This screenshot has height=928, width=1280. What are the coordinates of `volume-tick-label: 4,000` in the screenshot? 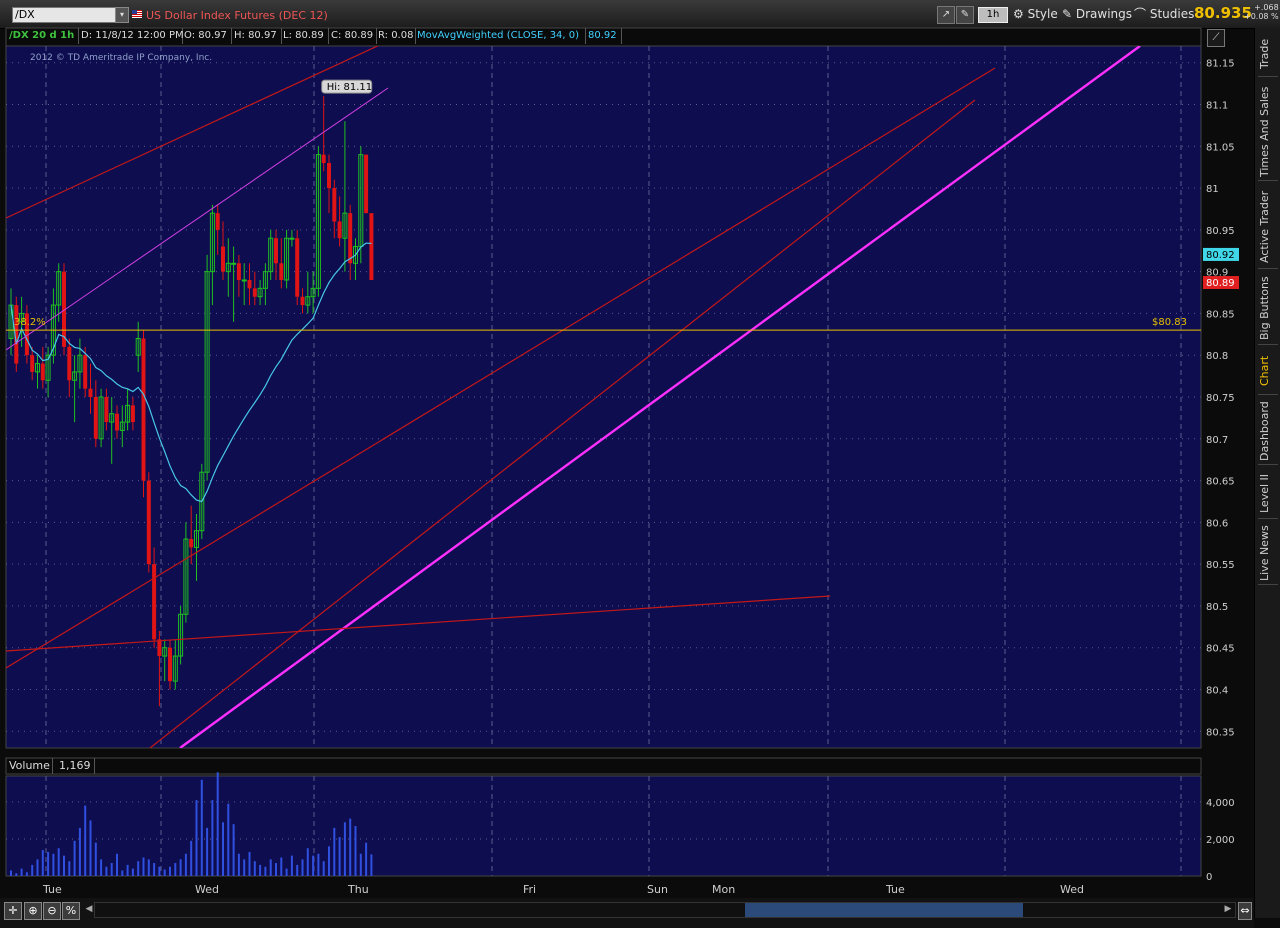 It's located at (1220, 803).